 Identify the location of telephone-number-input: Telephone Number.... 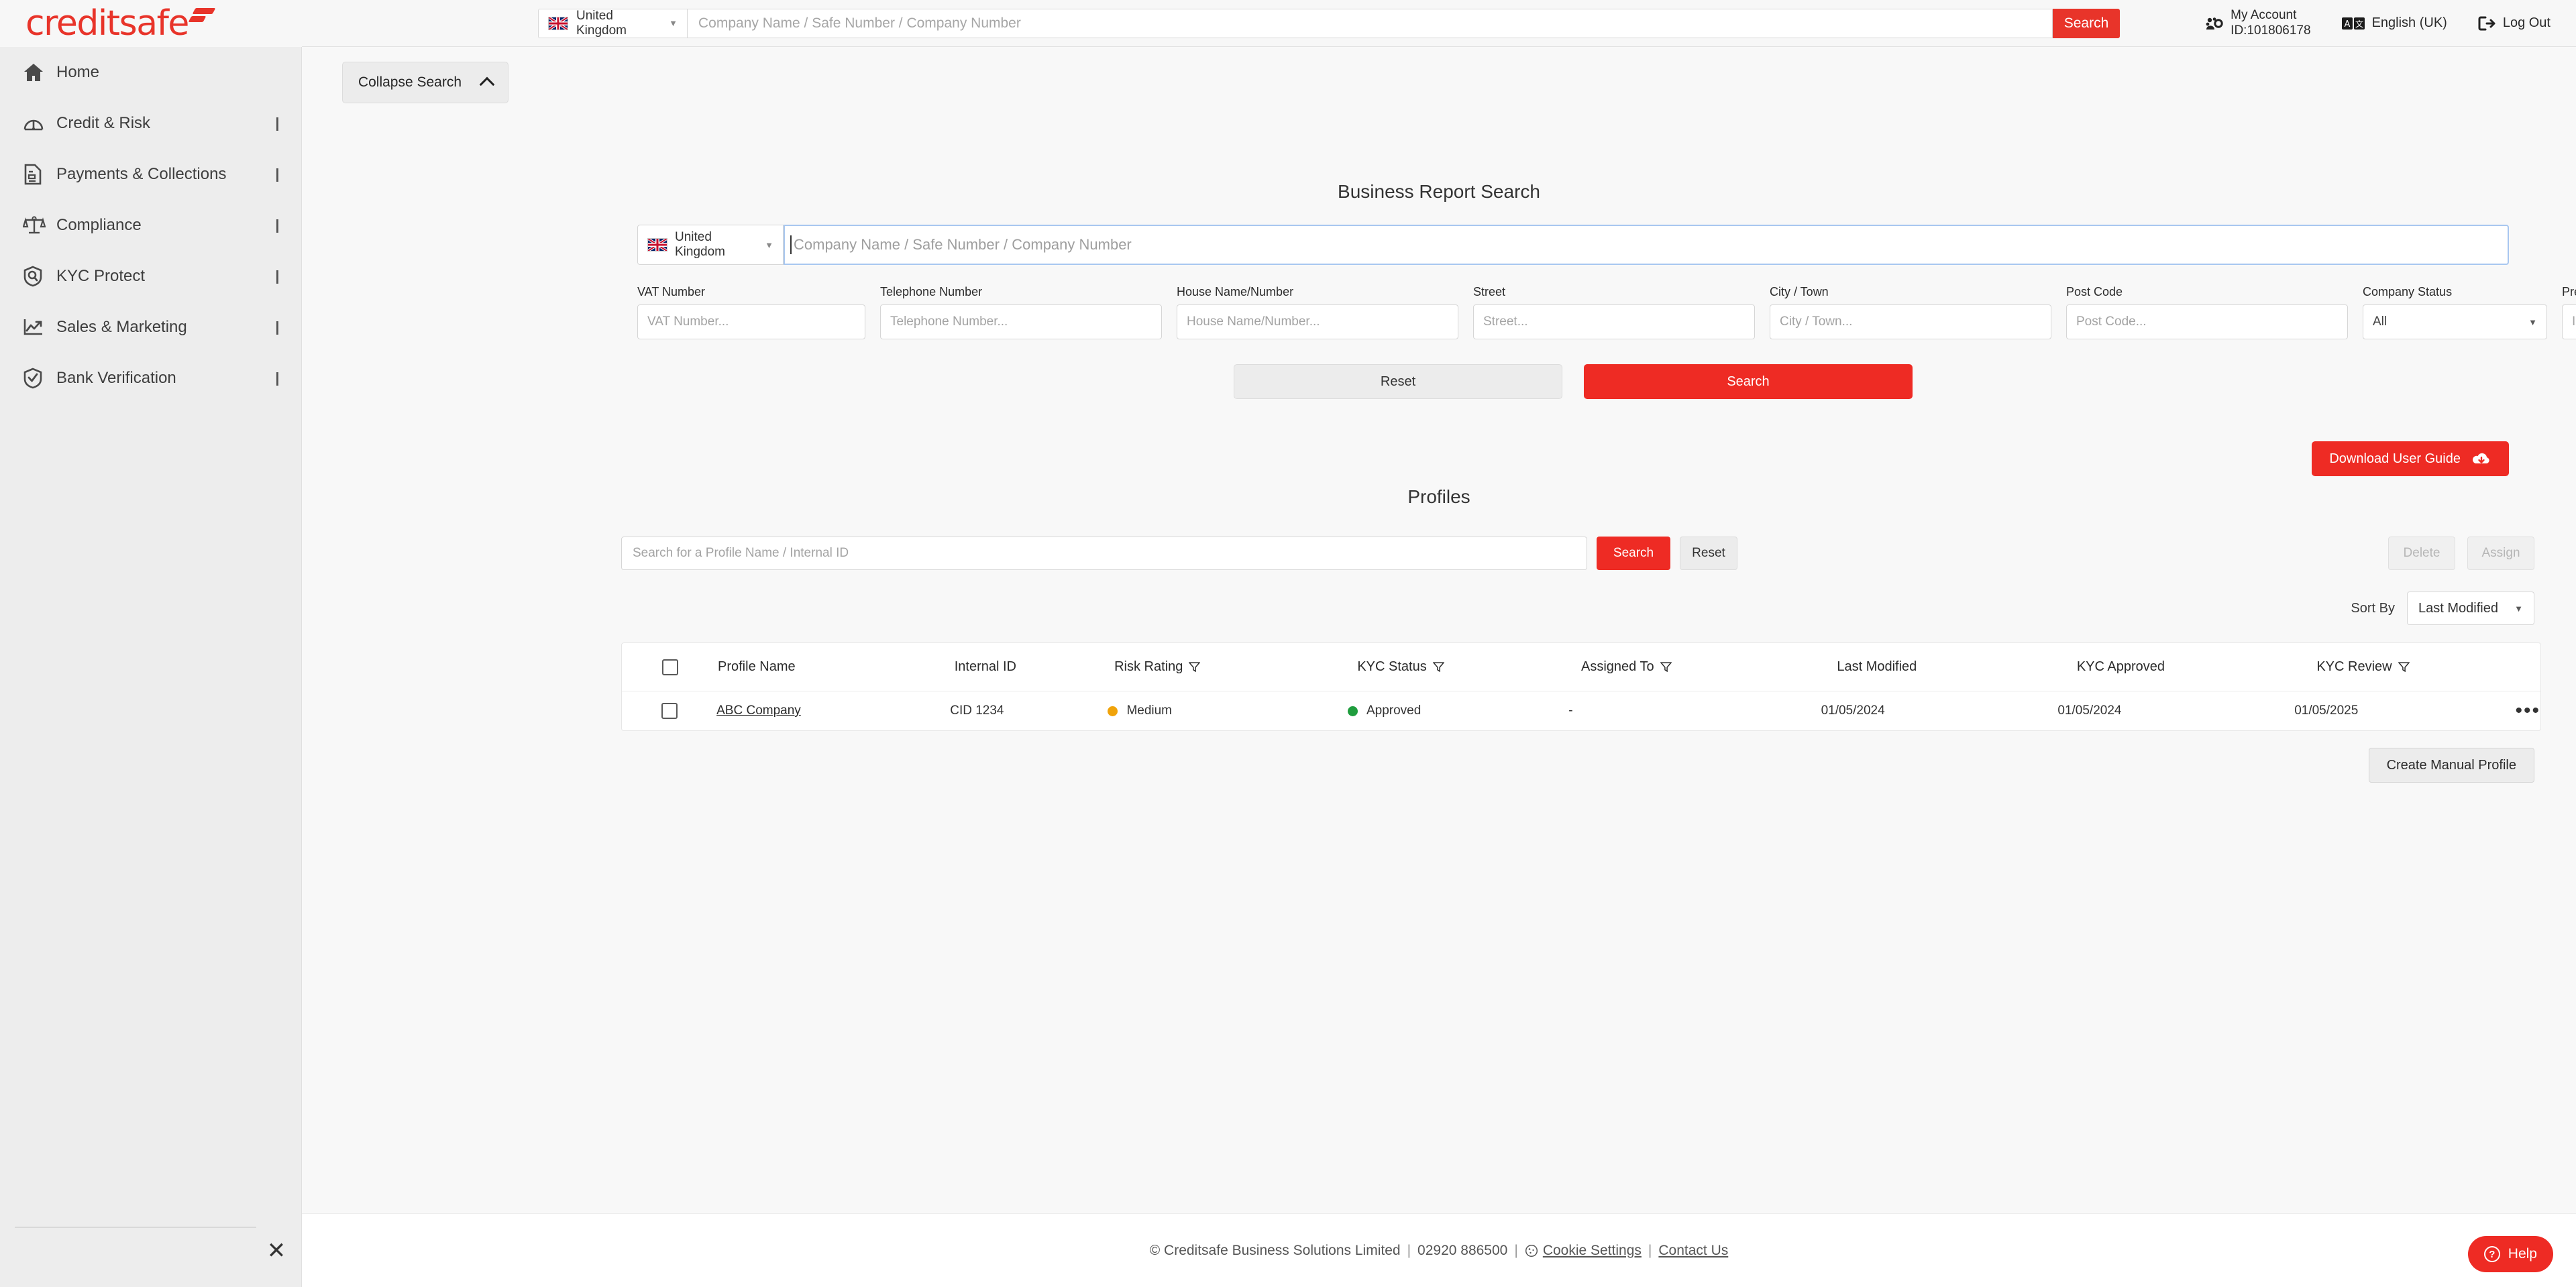
(1021, 321).